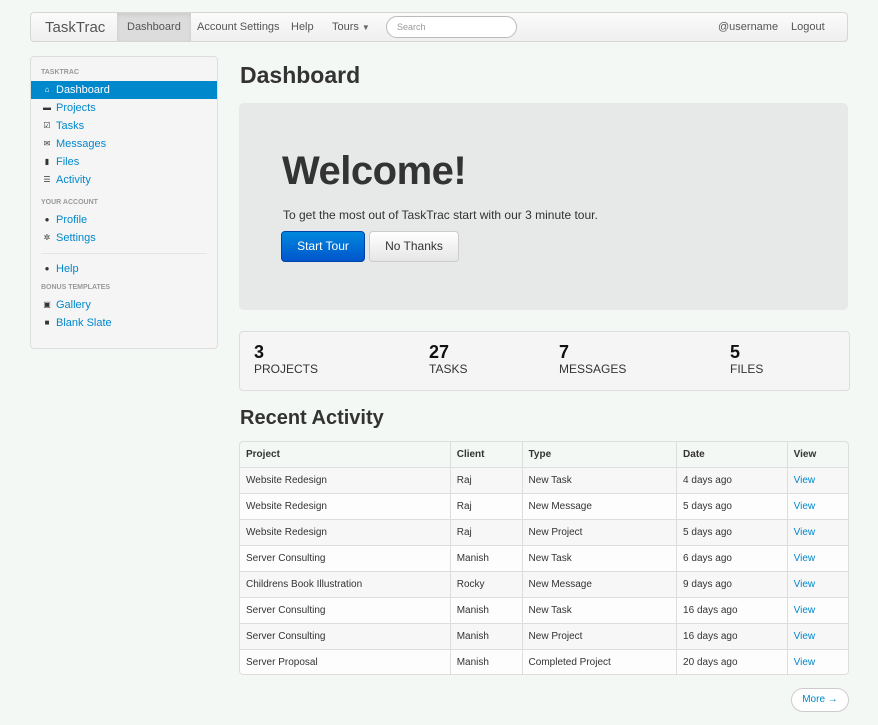 The height and width of the screenshot is (725, 878). Describe the element at coordinates (302, 27) in the screenshot. I see `nav-help: Help` at that location.